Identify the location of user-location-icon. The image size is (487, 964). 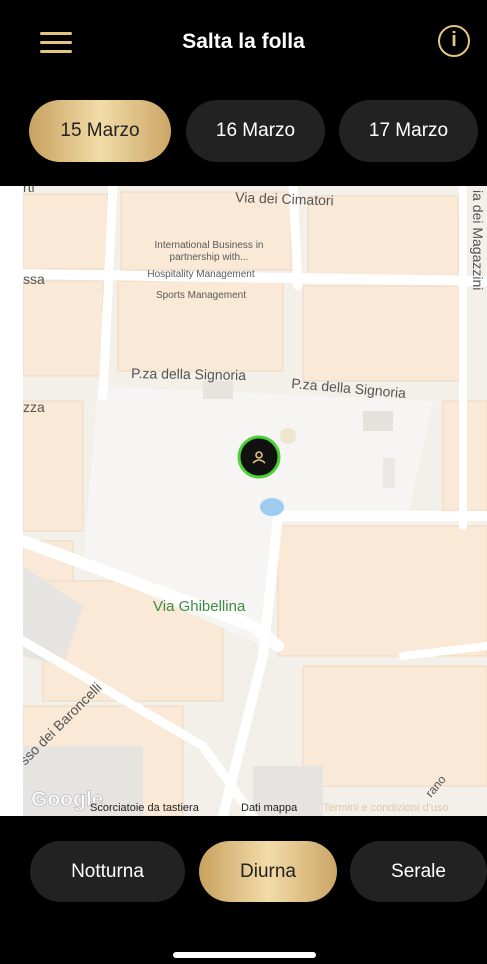
(259, 457).